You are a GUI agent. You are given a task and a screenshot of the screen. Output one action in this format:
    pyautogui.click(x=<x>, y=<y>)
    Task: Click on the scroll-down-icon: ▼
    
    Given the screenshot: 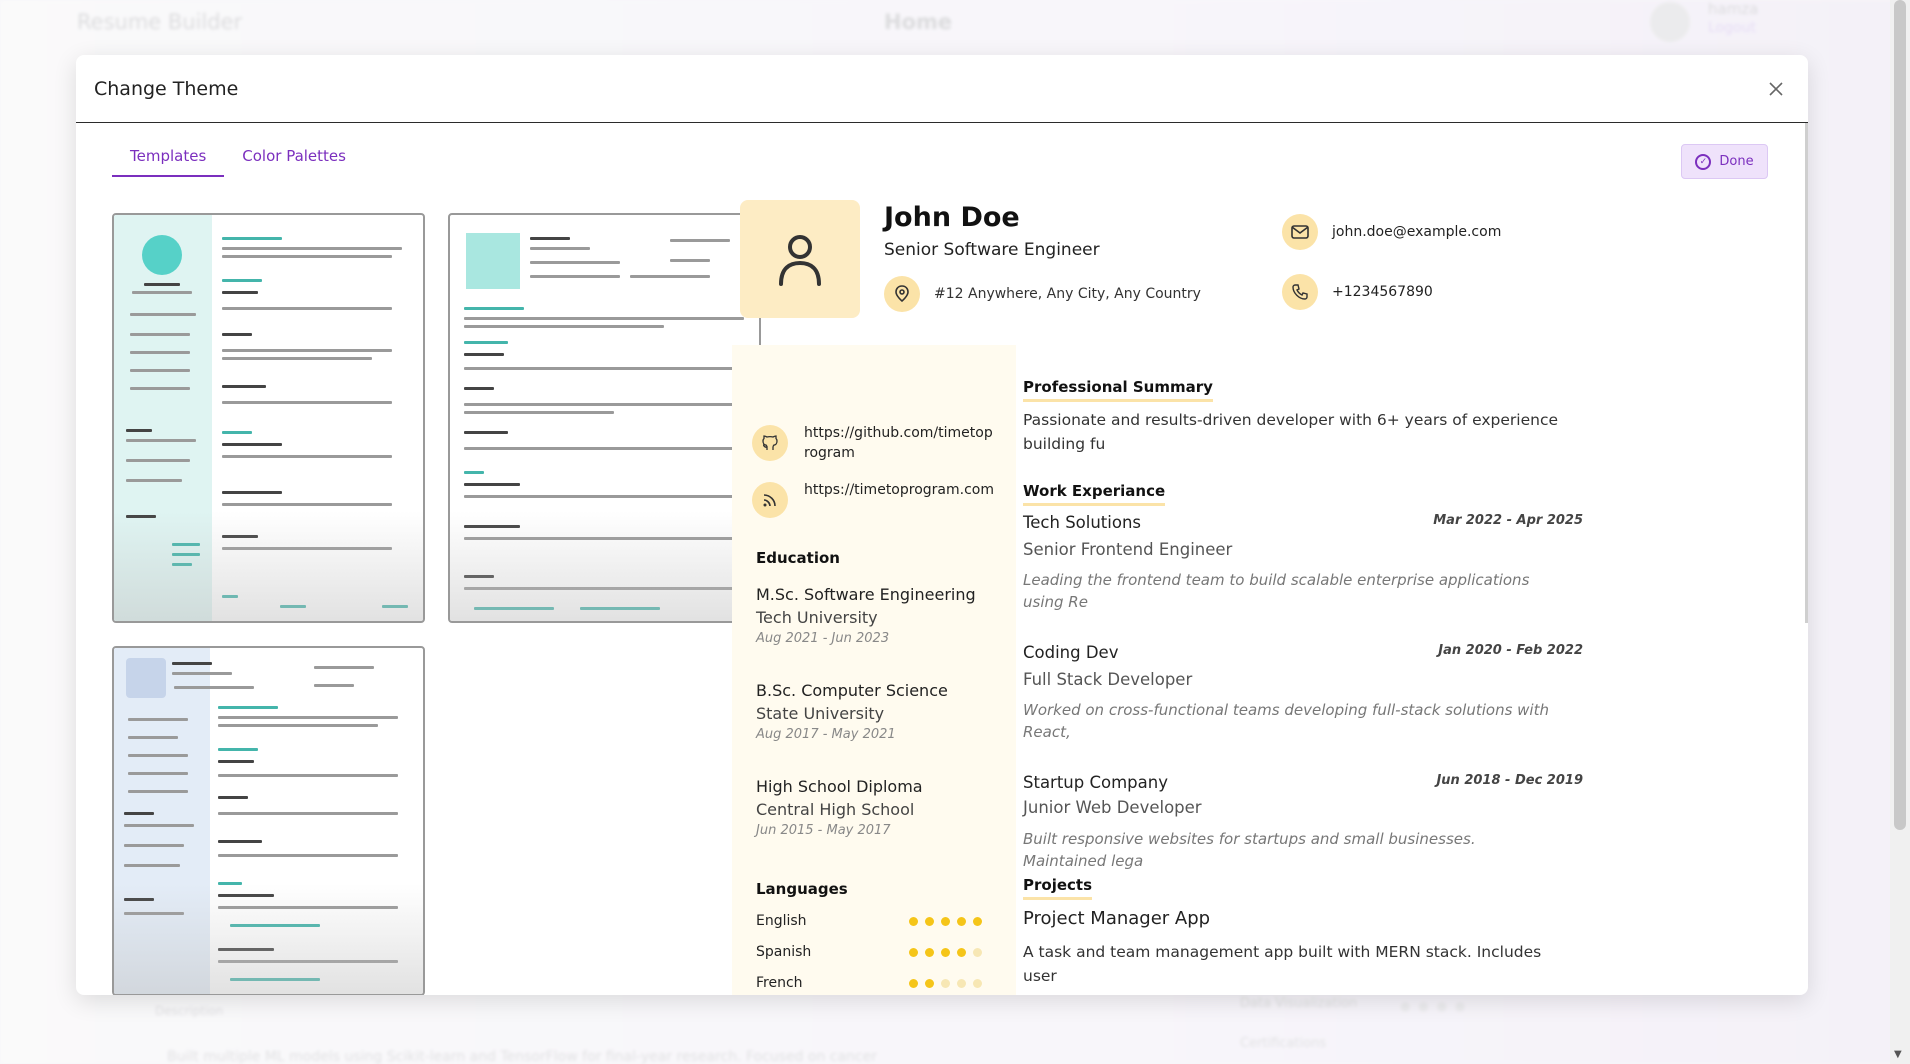 What is the action you would take?
    pyautogui.click(x=1898, y=1054)
    